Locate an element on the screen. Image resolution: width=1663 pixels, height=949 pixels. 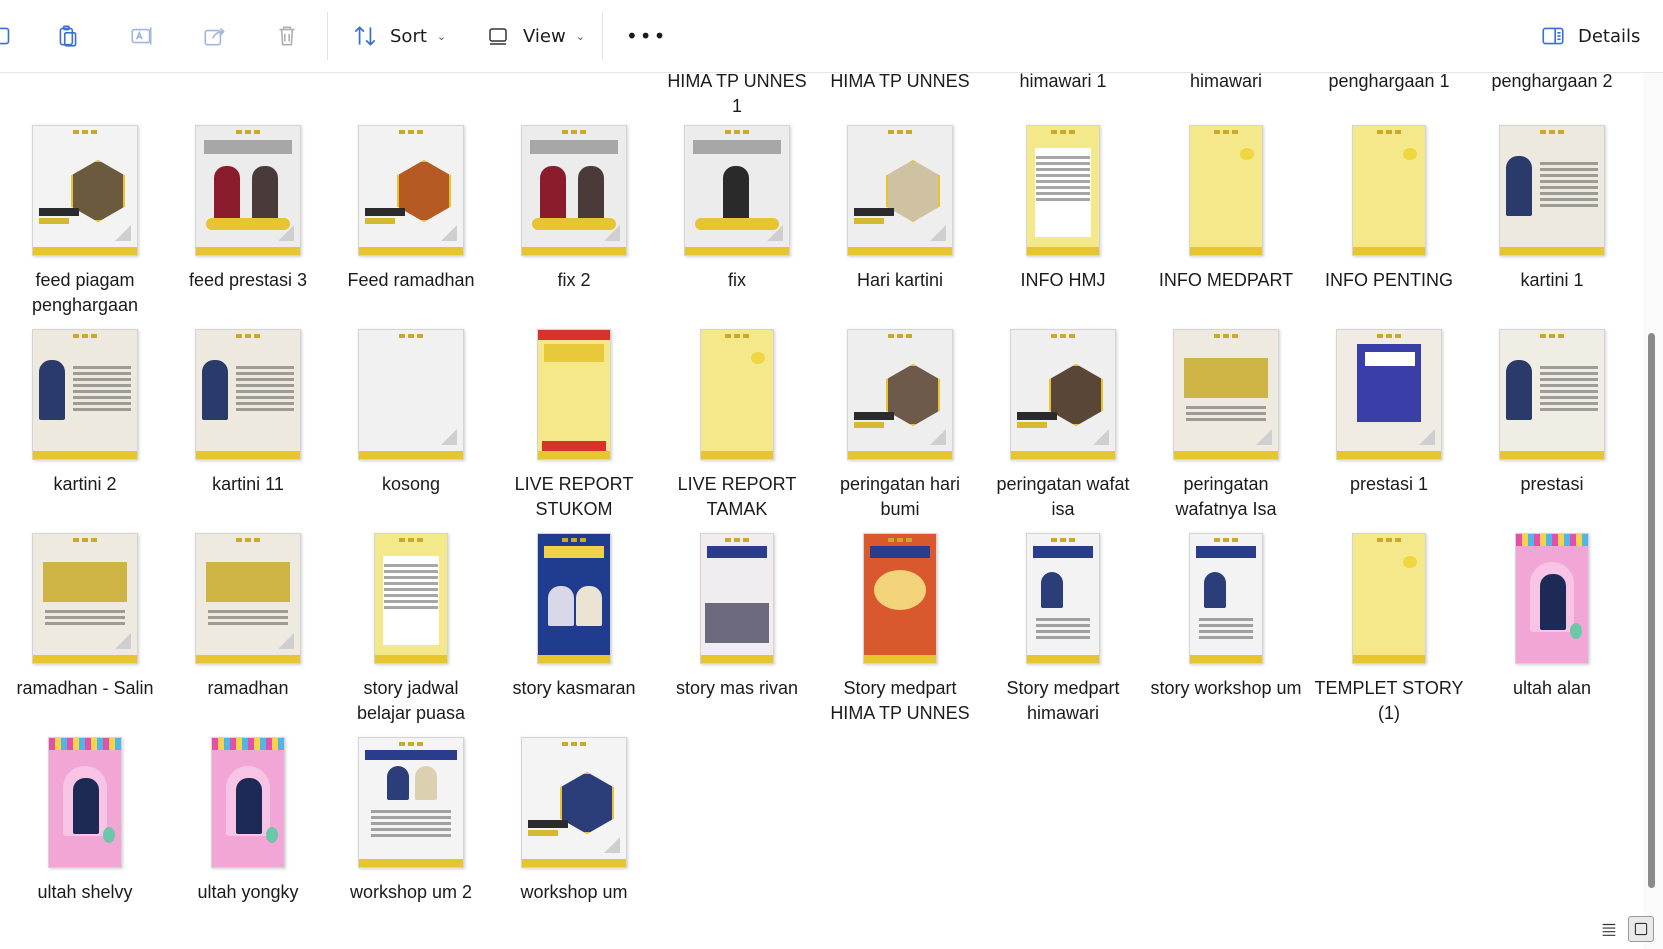
file-item: fix 2 is located at coordinates (574, 220).